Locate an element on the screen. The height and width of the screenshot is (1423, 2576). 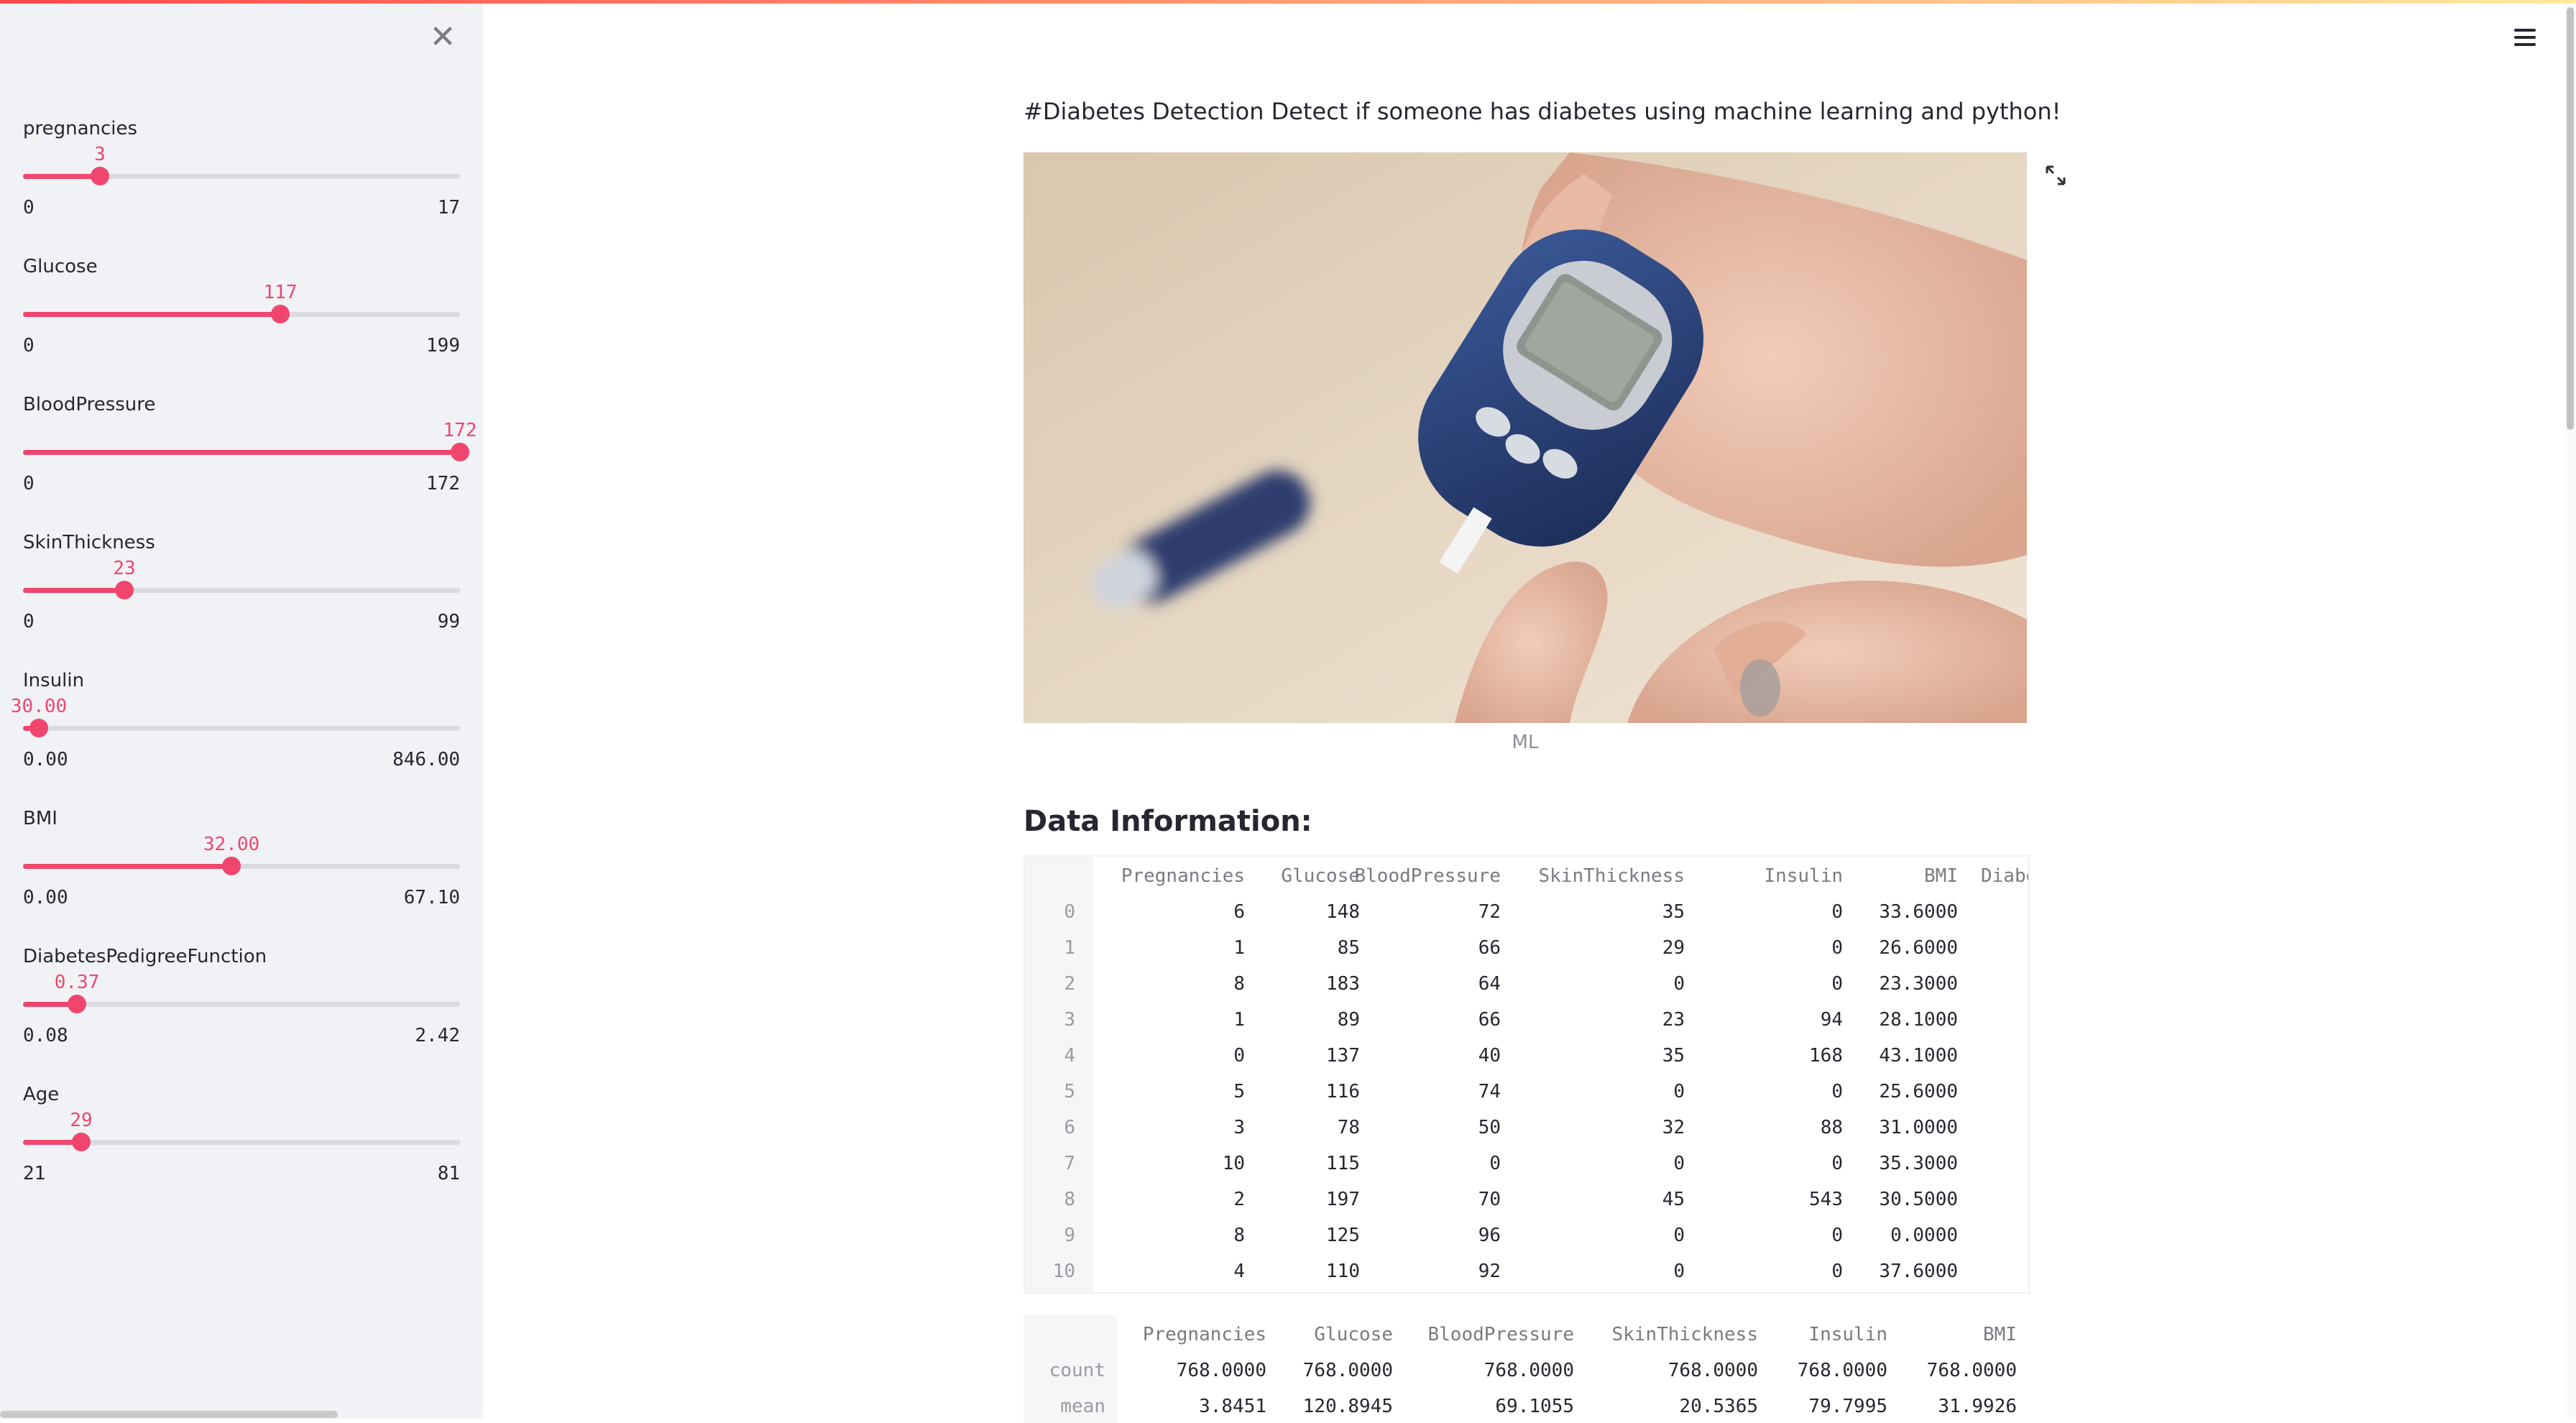
table-row: 9 8 125 96 0 0 0.0000 is located at coordinates (1526, 1234).